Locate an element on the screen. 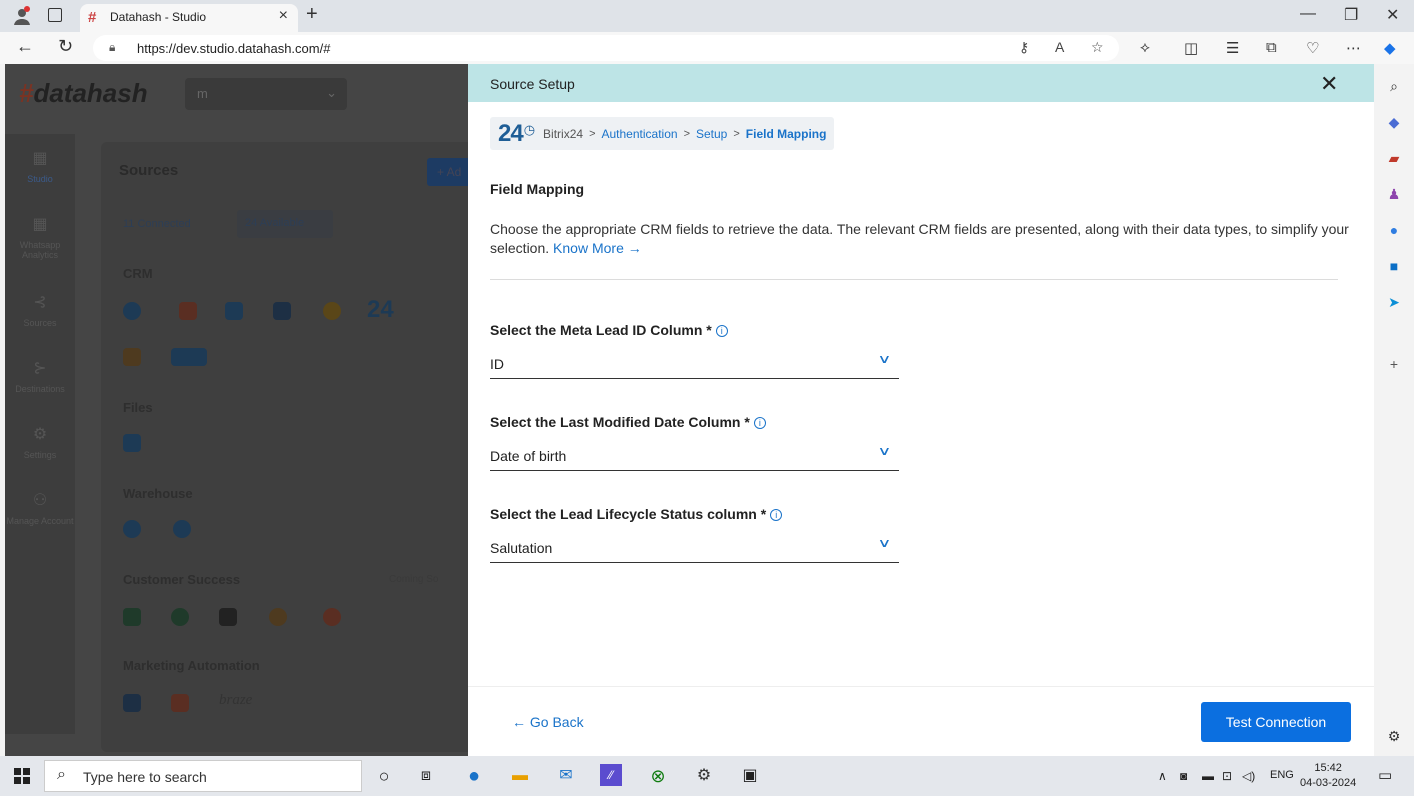 Image resolution: width=1414 pixels, height=796 pixels. people-icon: ♟ is located at coordinates (1394, 195).